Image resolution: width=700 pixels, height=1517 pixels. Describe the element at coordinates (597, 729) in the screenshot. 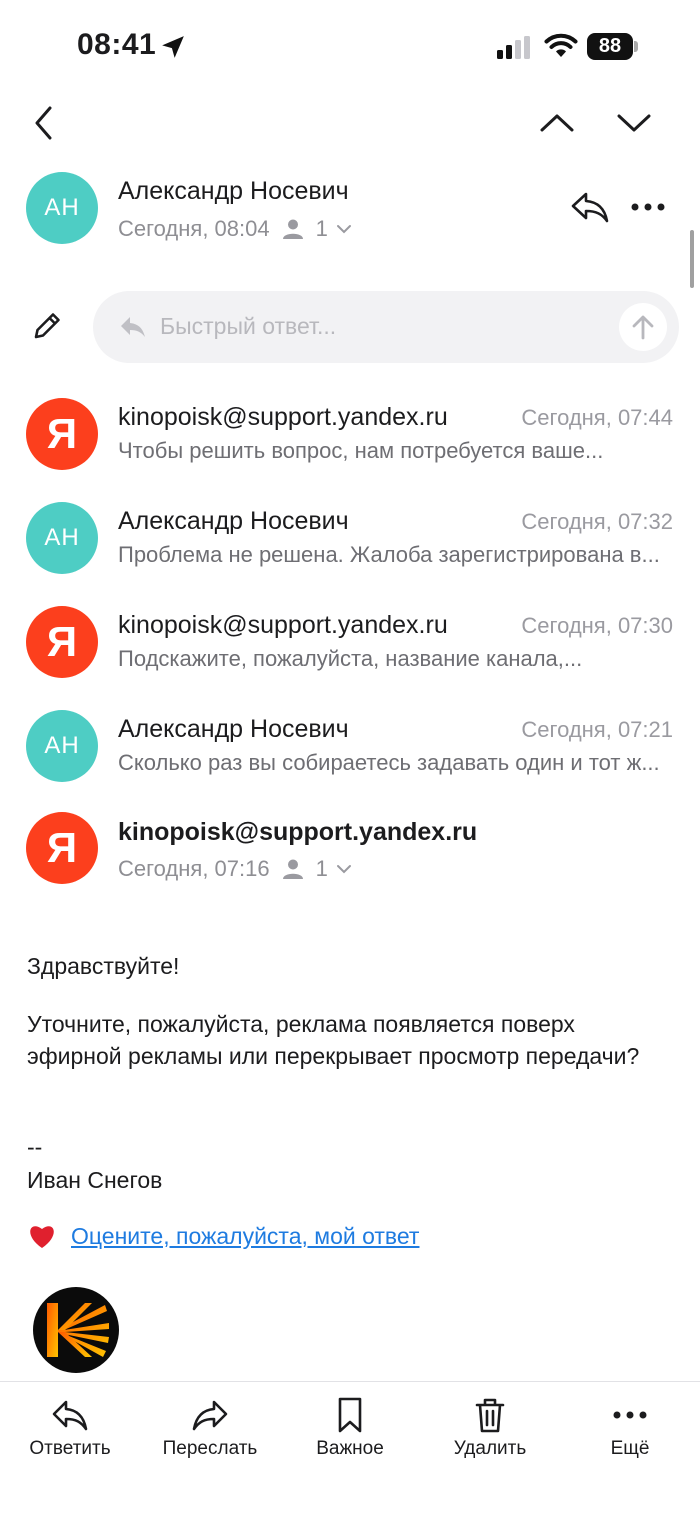

I see `thread-date: Сегодня, 07:21` at that location.